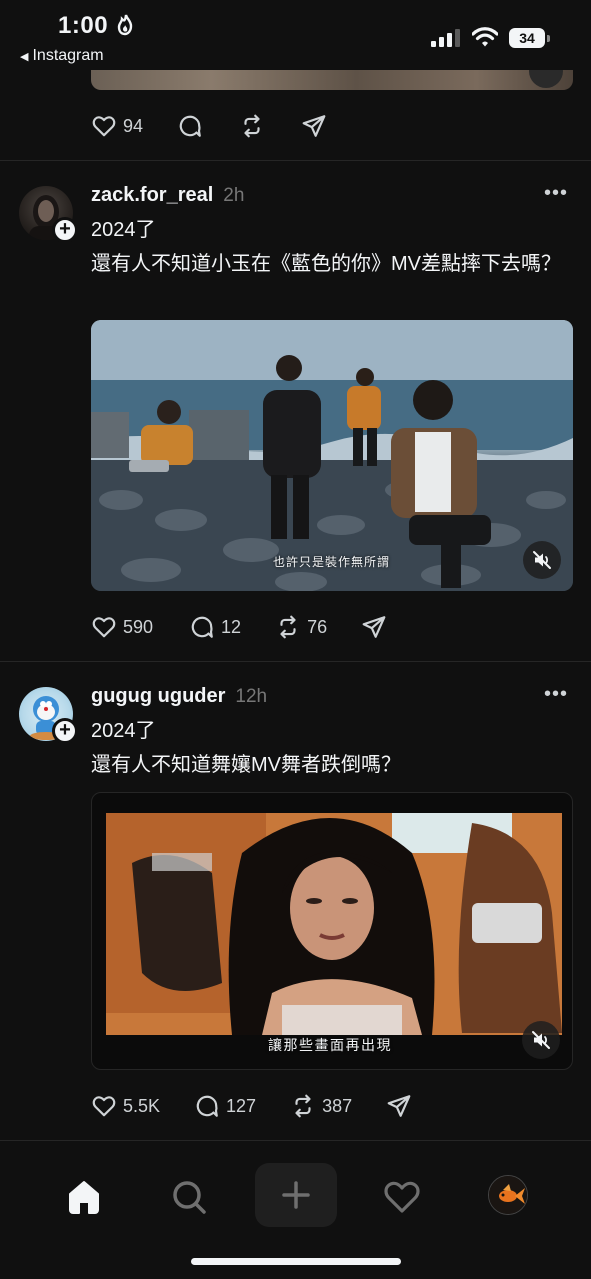 The height and width of the screenshot is (1279, 591). I want to click on video-subtitle: 讓那些畫面再出現, so click(330, 1046).